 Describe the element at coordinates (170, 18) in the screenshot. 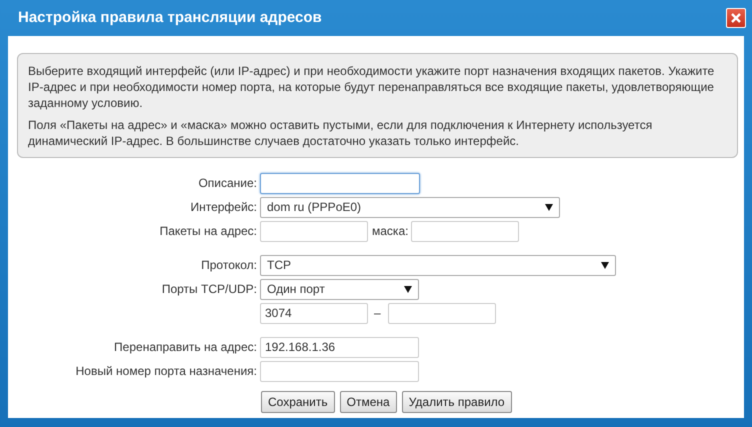

I see `window-title: Настройка правила трансляции адресов` at that location.